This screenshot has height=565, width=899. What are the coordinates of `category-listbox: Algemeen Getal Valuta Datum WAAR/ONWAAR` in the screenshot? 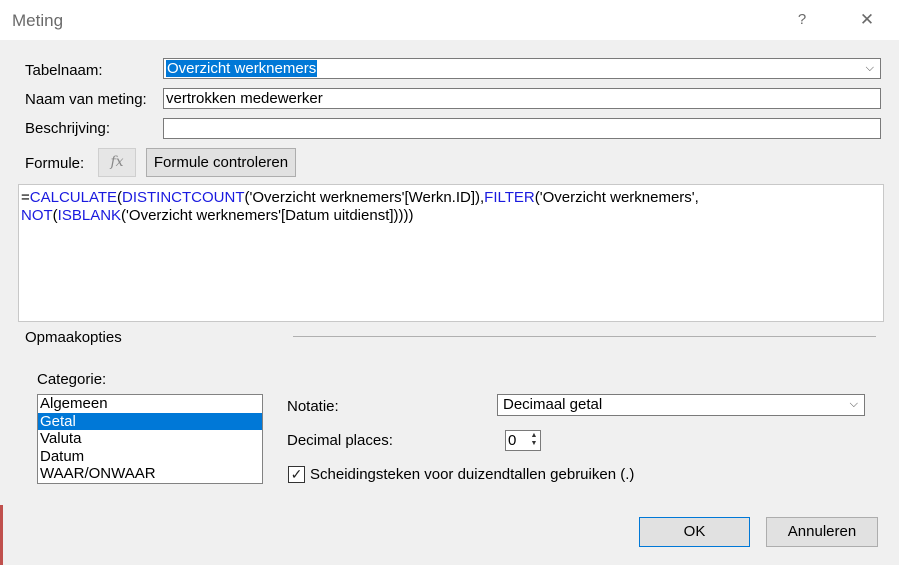 It's located at (150, 439).